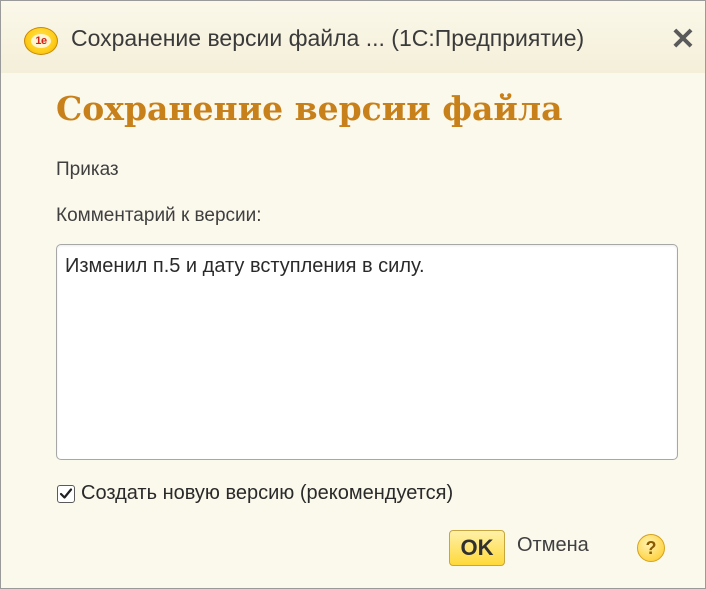 The width and height of the screenshot is (706, 589). I want to click on checkmark-icon, so click(66, 493).